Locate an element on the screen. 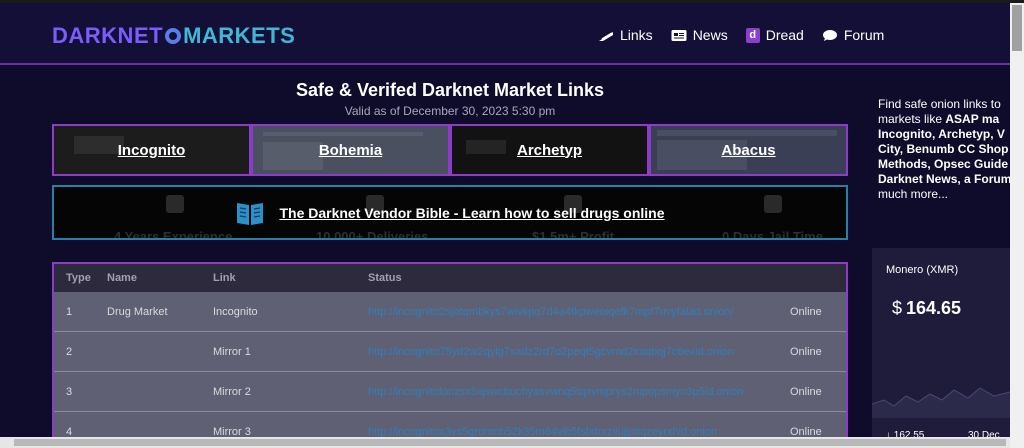  cell-type: 4 is located at coordinates (69, 431).